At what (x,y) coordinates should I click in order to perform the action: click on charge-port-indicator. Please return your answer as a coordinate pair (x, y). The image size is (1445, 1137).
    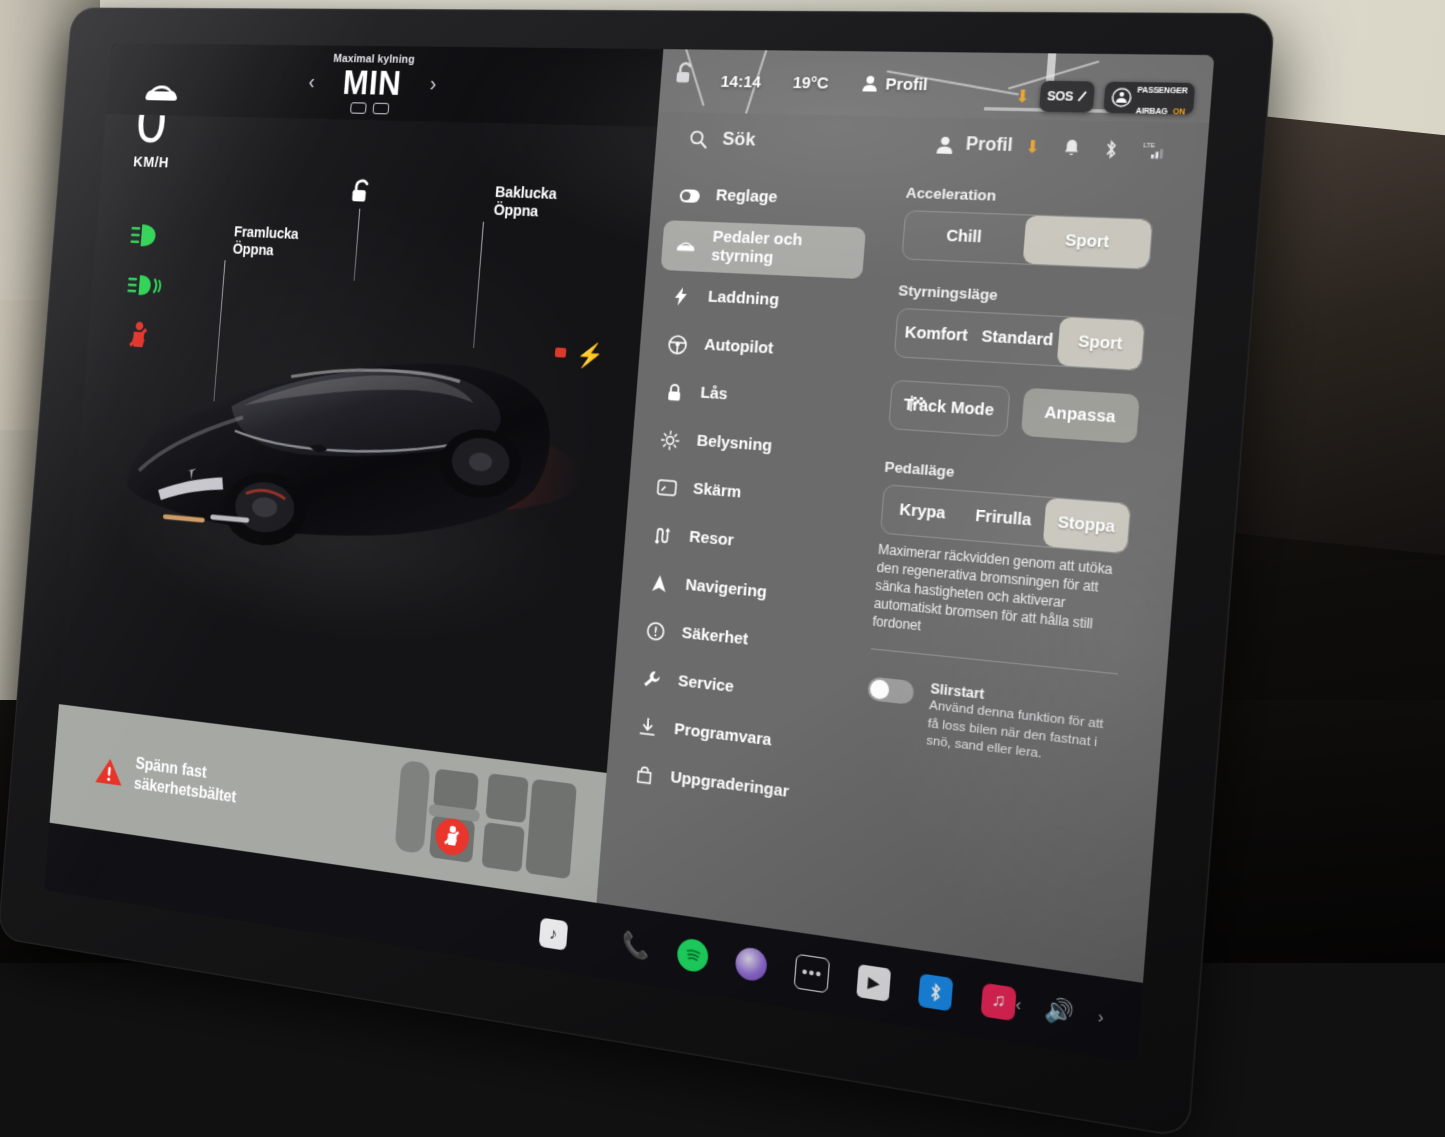
    Looking at the image, I should click on (560, 352).